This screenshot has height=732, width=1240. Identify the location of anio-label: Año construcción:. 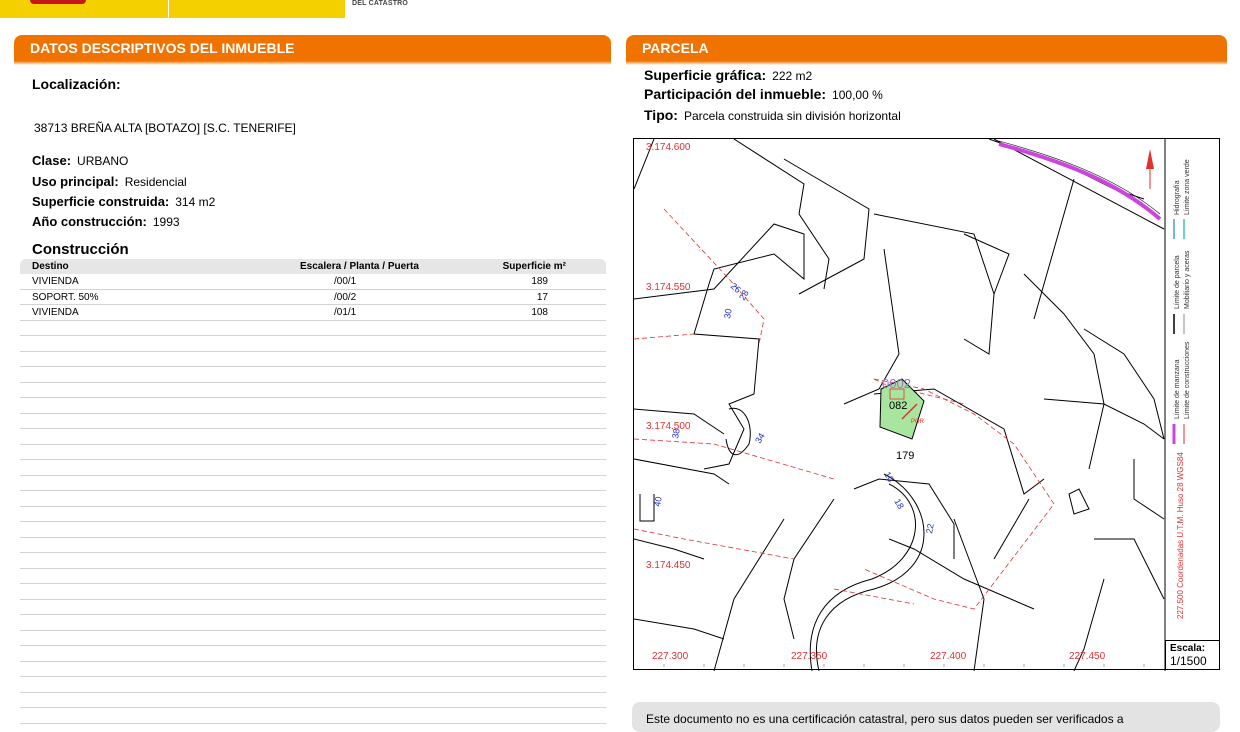
(89, 221).